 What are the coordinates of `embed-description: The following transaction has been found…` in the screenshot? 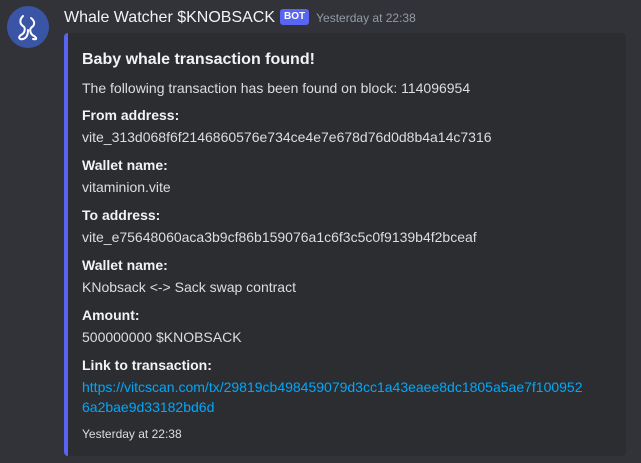 It's located at (276, 88).